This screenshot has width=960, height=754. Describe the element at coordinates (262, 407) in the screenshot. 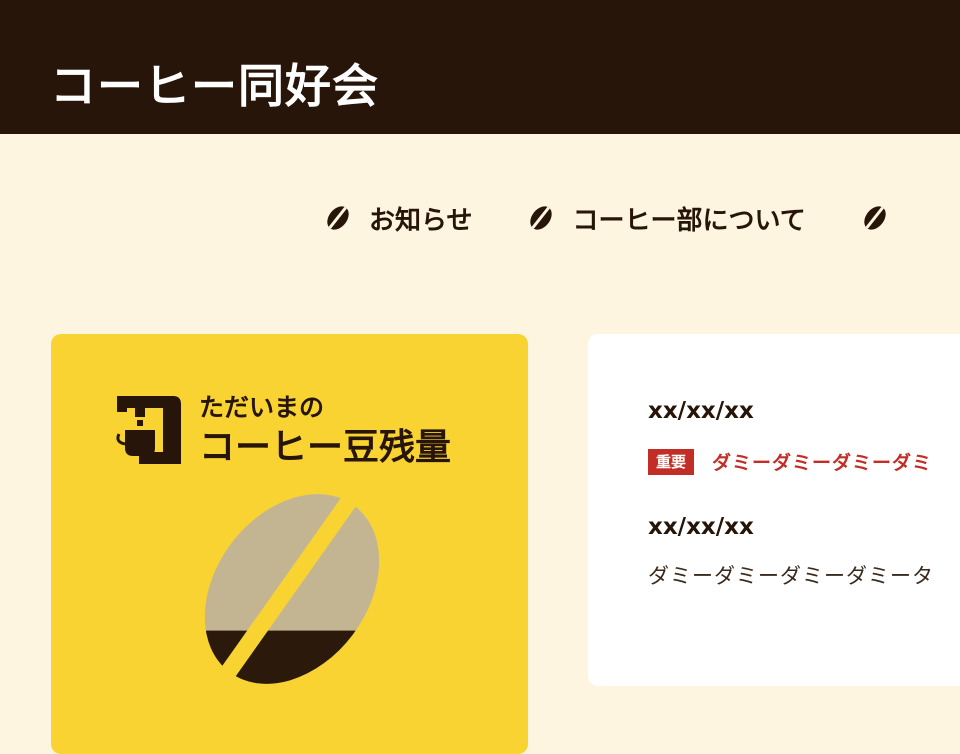

I see `remaining-label-line1: ただいまの` at that location.